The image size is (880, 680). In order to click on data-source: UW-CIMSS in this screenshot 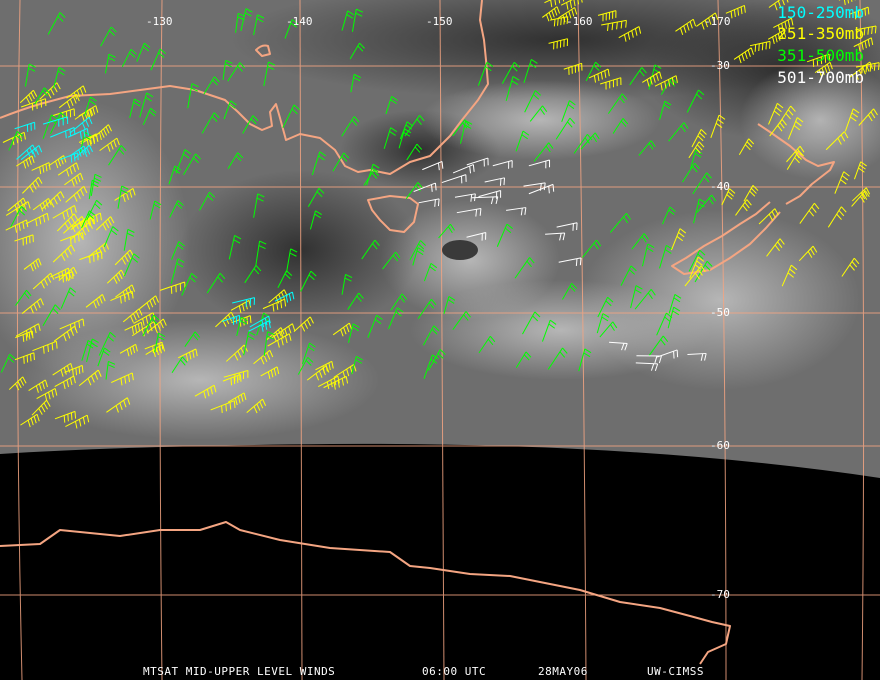, I will do `click(675, 671)`.